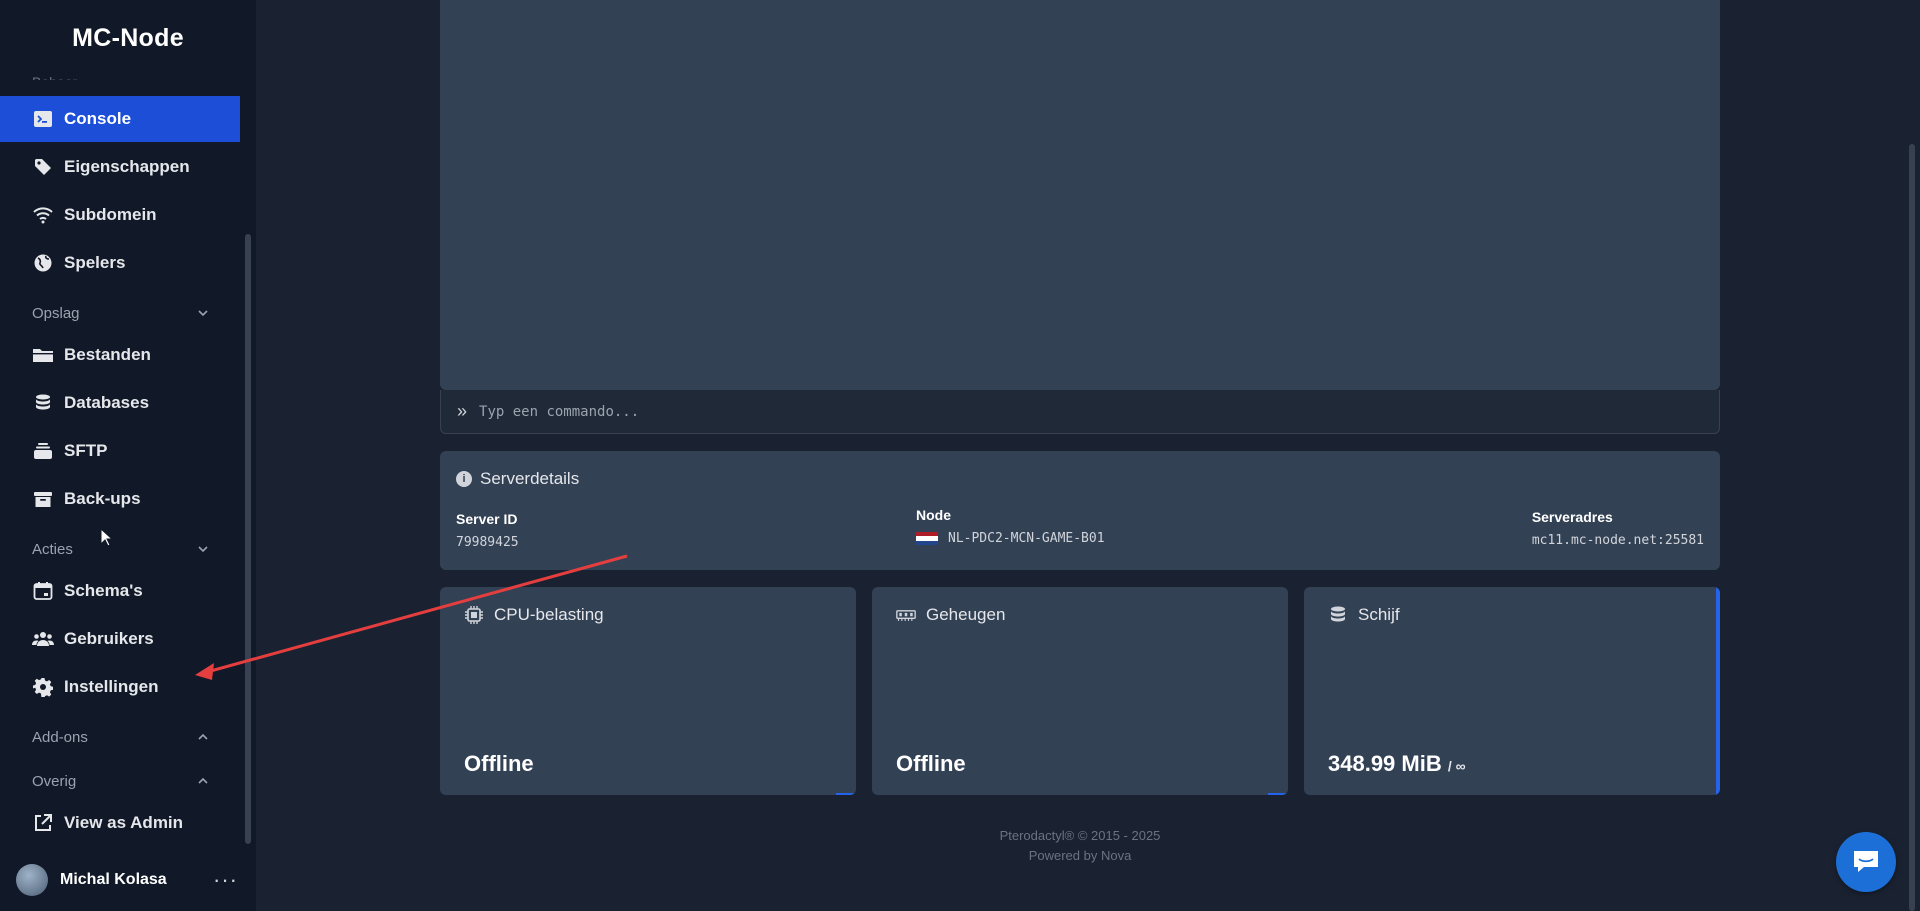 This screenshot has height=911, width=1920. I want to click on chat-icon, so click(1866, 861).